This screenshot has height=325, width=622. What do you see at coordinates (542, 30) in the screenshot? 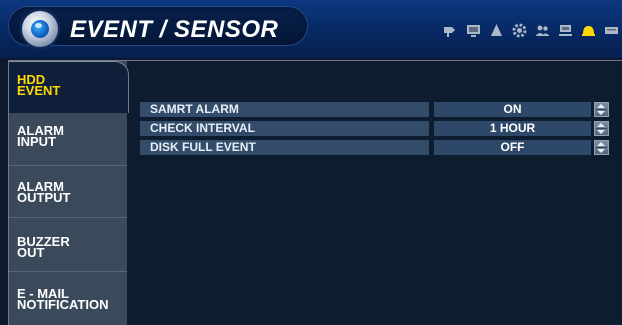
I see `users-icon` at bounding box center [542, 30].